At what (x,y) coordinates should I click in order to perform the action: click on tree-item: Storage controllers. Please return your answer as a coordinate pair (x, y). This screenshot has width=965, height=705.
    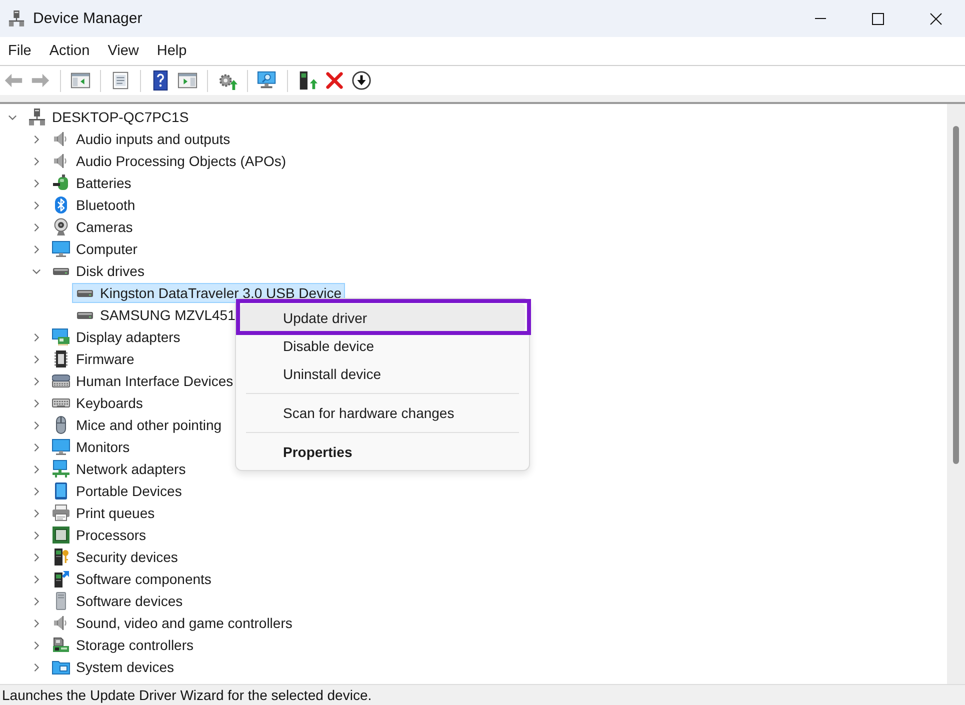
    Looking at the image, I should click on (123, 645).